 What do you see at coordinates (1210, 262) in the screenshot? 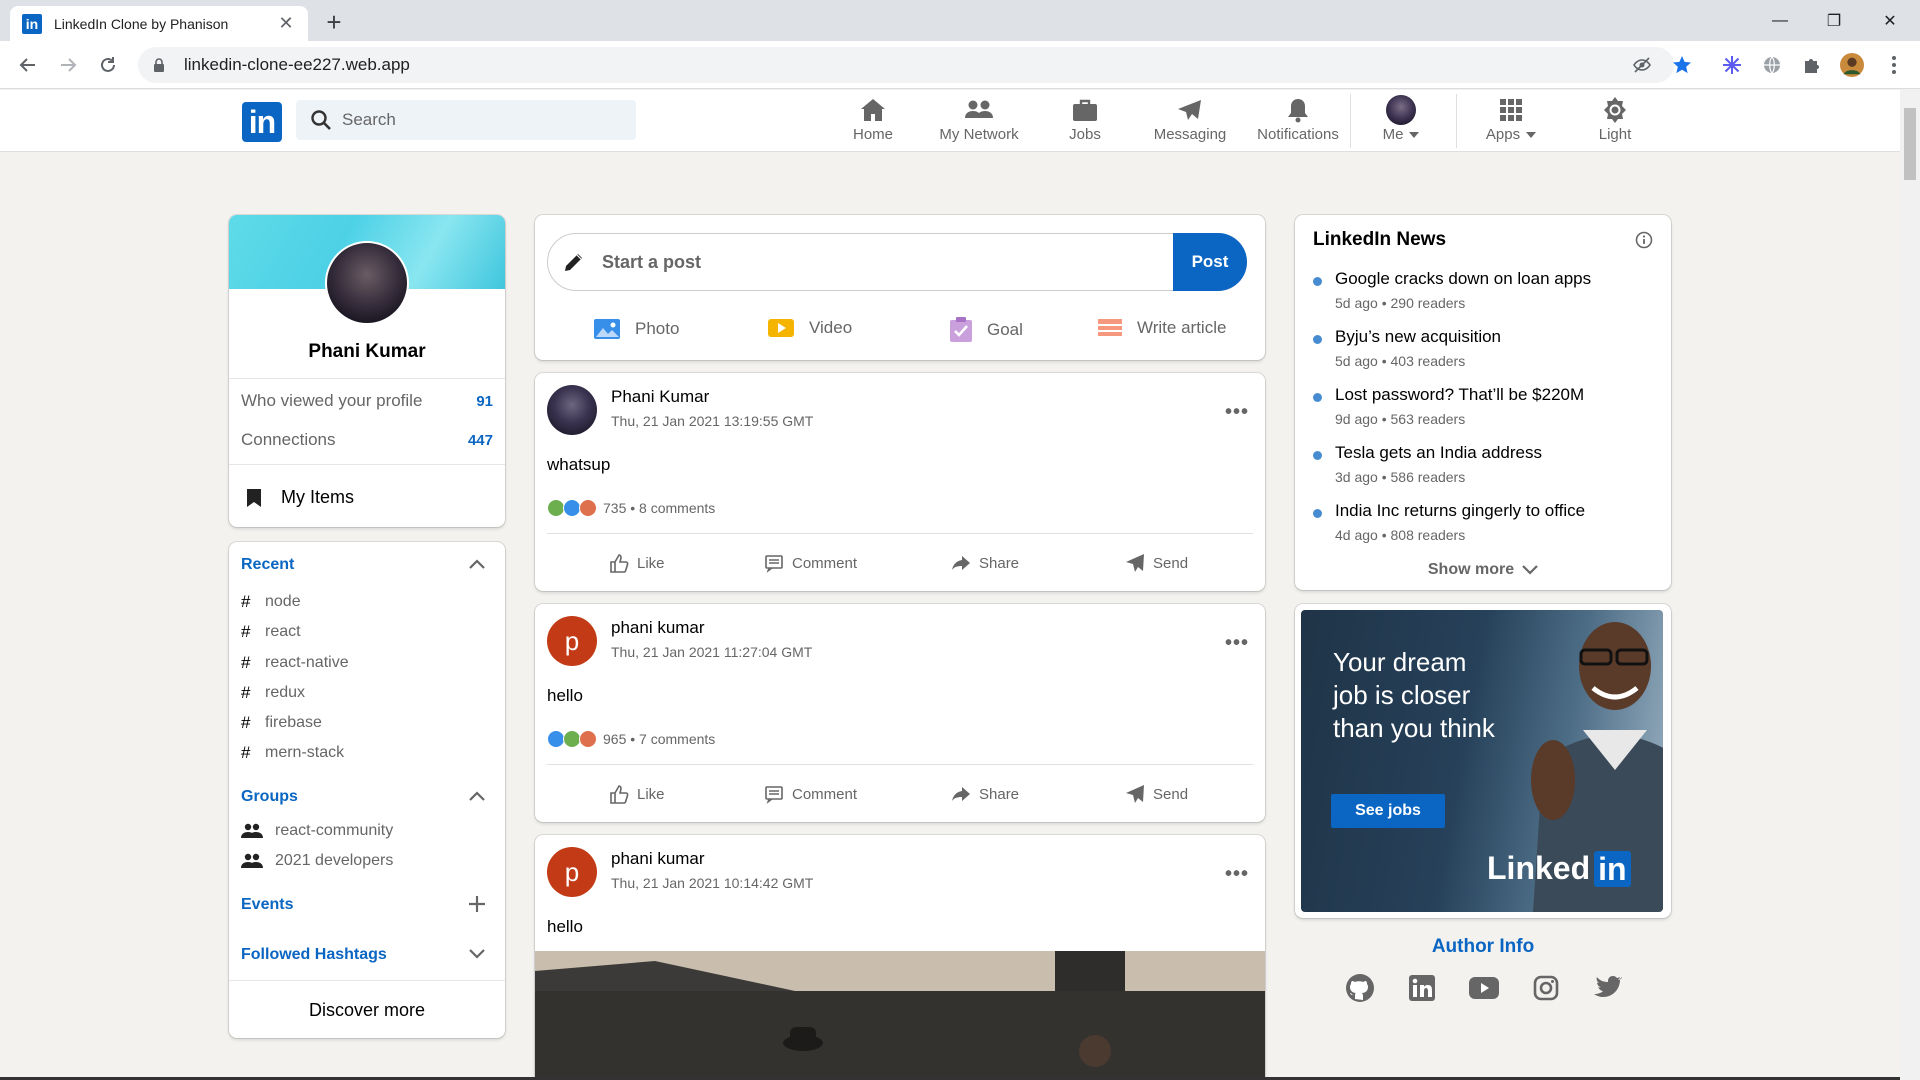
I see `post-button: Post` at bounding box center [1210, 262].